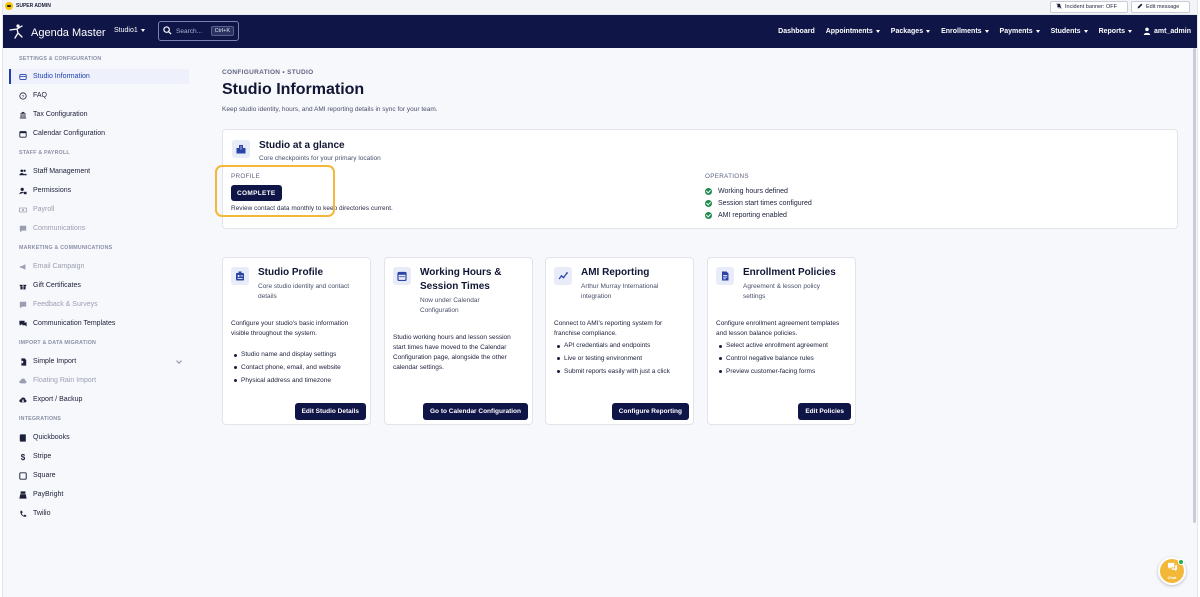 The height and width of the screenshot is (597, 1200). What do you see at coordinates (23, 475) in the screenshot?
I see `square-icon` at bounding box center [23, 475].